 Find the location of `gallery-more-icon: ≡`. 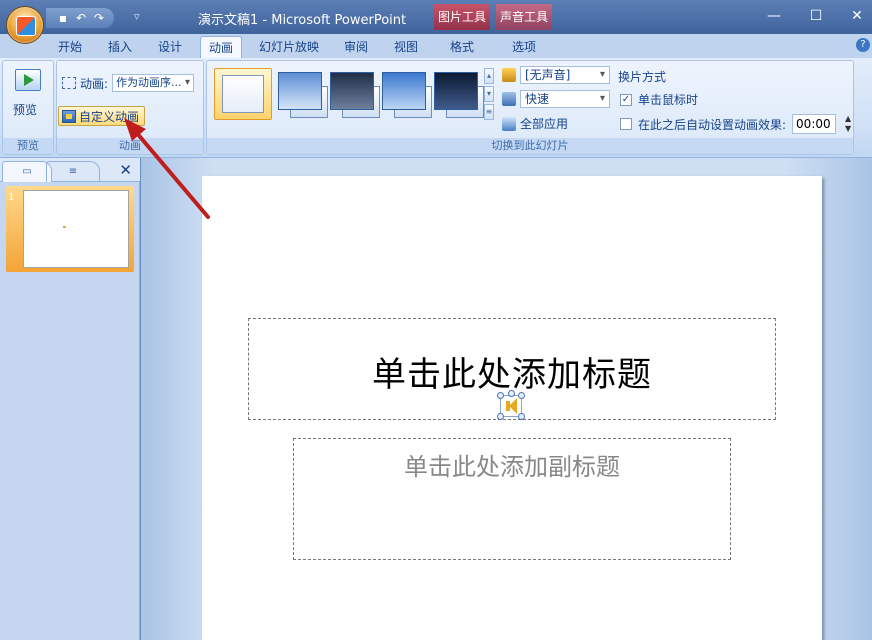

gallery-more-icon: ≡ is located at coordinates (489, 112).